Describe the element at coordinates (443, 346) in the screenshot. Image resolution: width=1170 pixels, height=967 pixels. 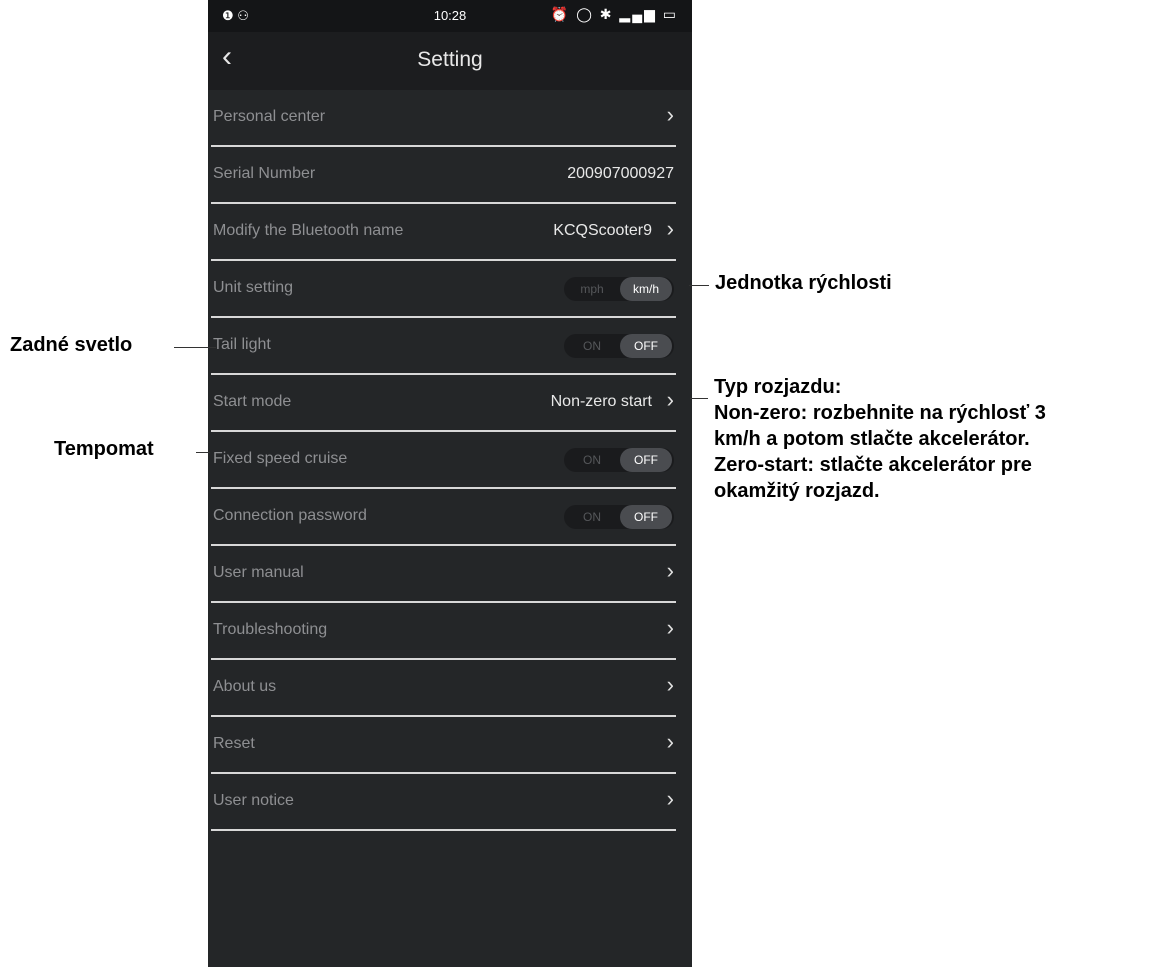
I see `setting-row-tail-light: Tail light ON OFF` at that location.